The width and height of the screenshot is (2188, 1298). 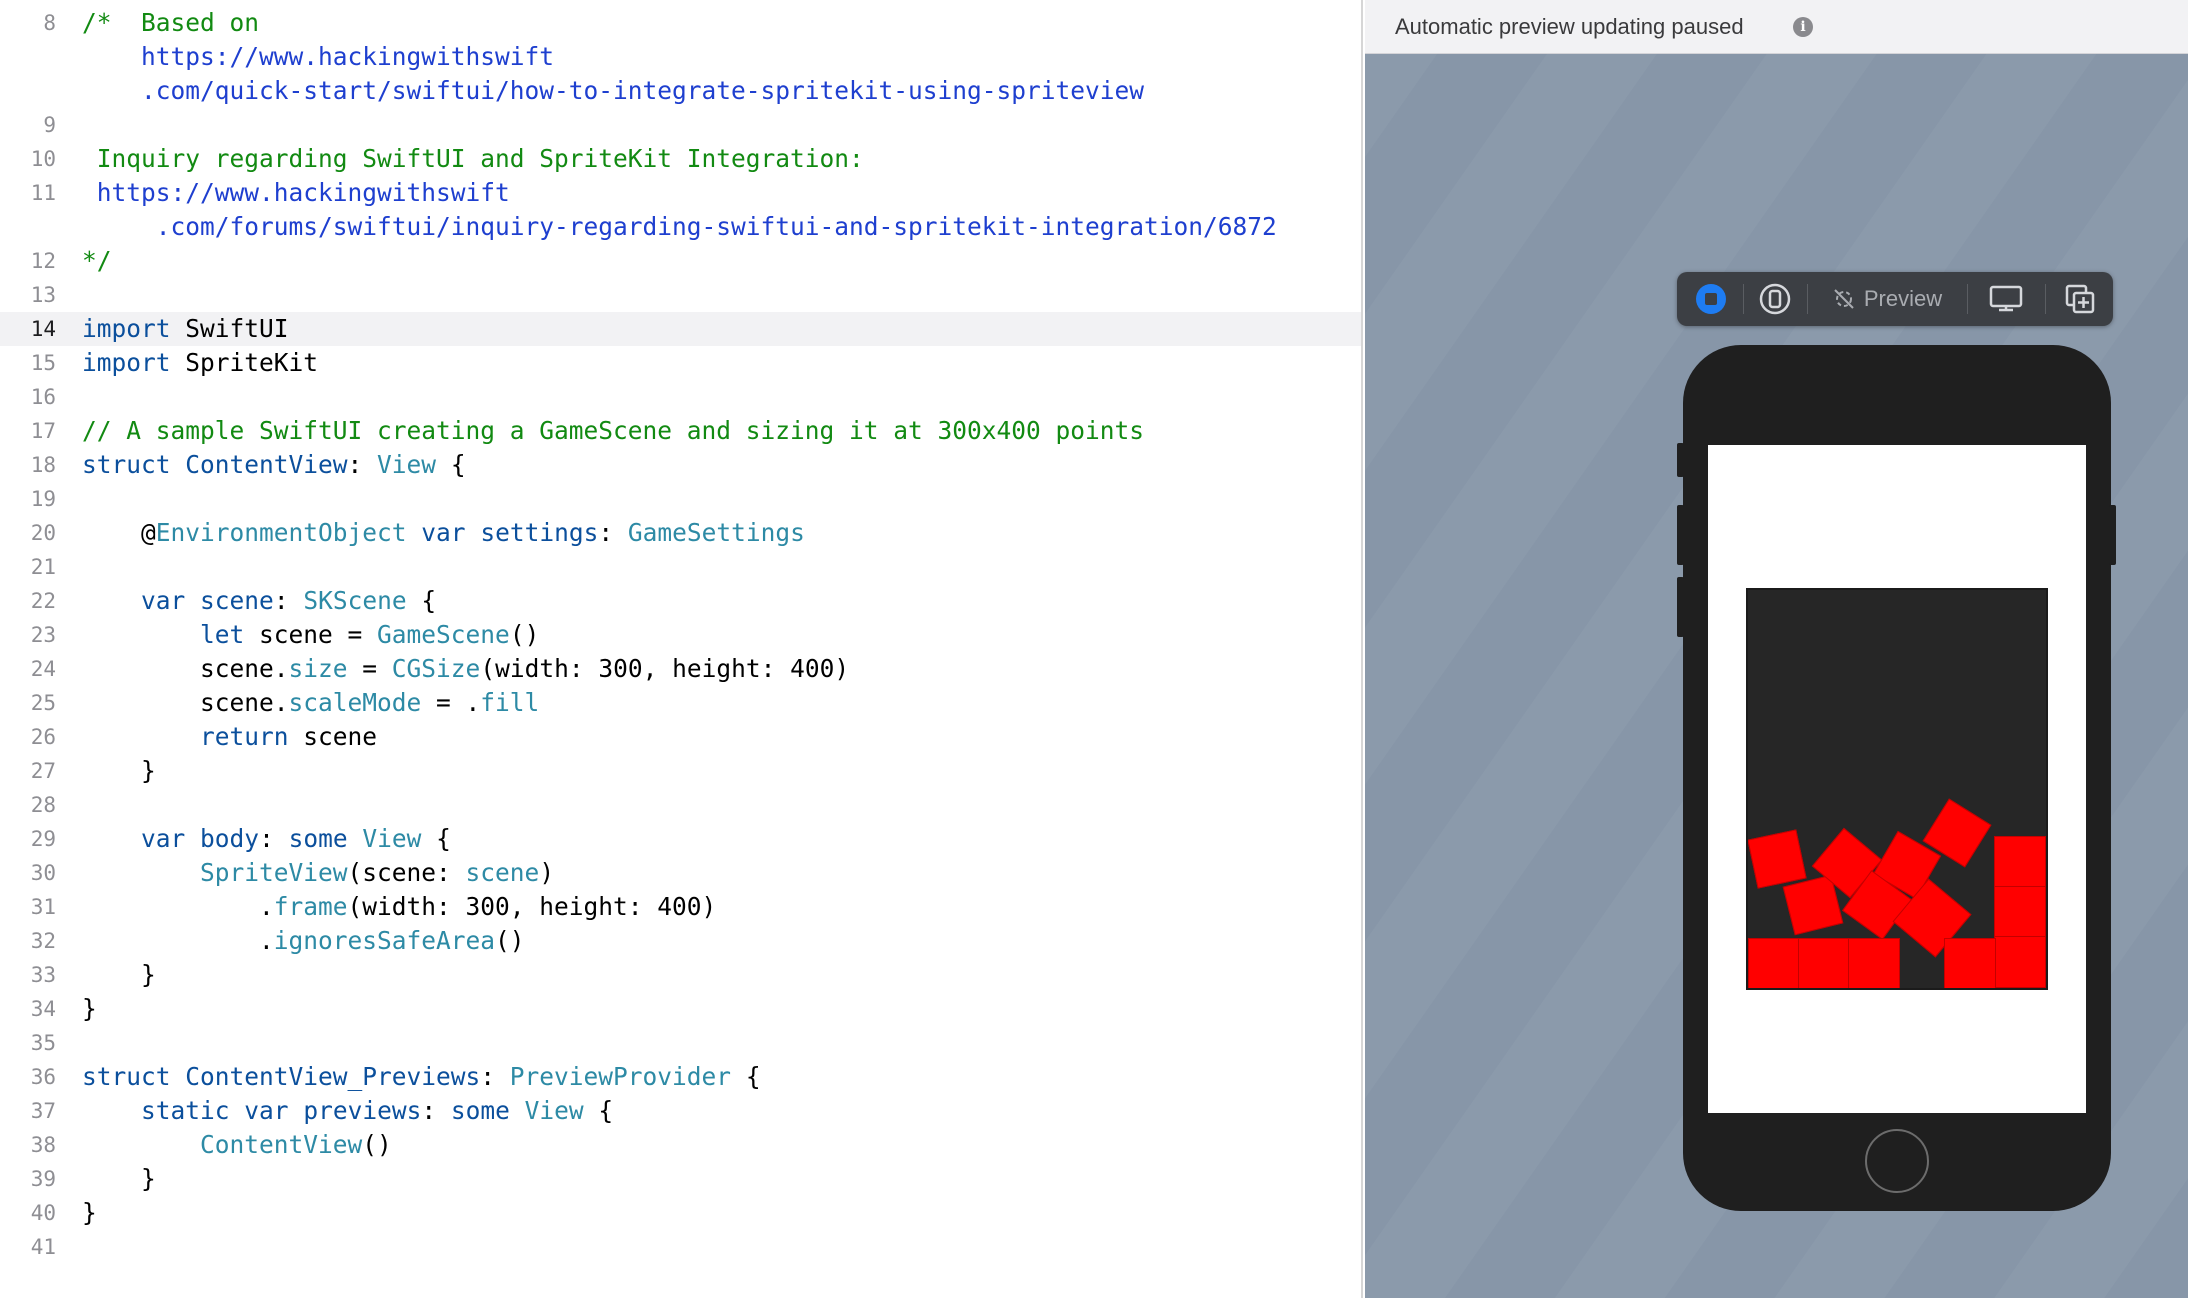 I want to click on code-line: 8 /* Based on, so click(x=680, y=23).